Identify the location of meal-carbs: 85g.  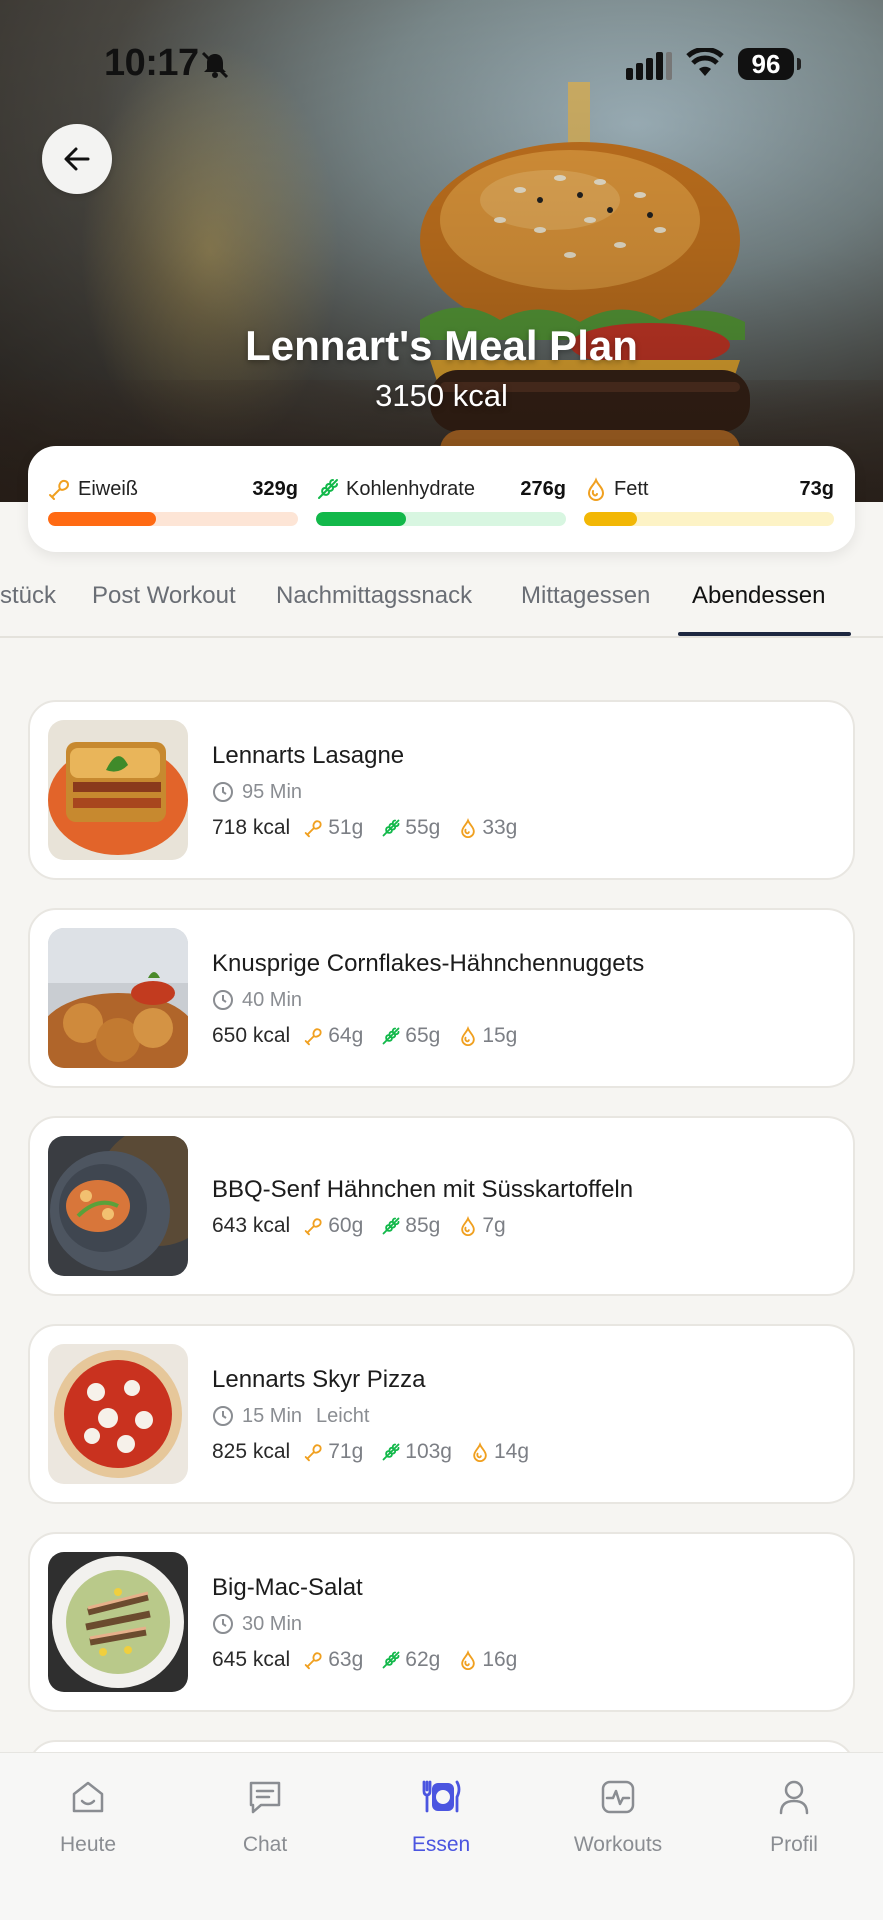
(423, 1225).